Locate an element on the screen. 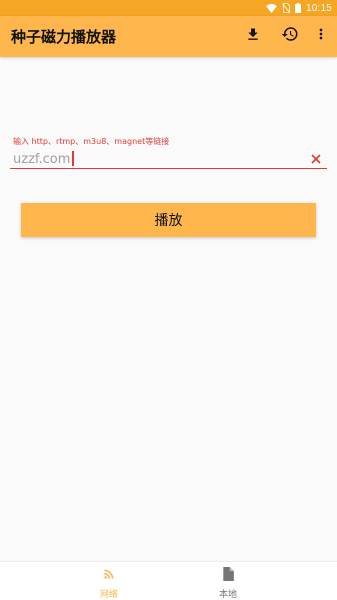 The image size is (337, 600). status-bar: 10:15 is located at coordinates (168, 8).